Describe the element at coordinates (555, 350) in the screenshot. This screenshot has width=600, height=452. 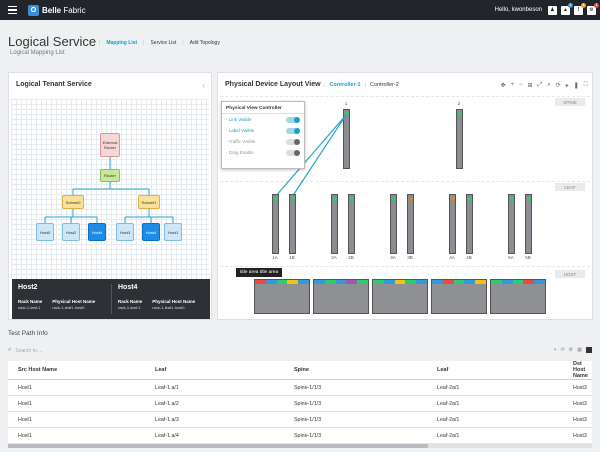
I see `add-icon: +` at that location.